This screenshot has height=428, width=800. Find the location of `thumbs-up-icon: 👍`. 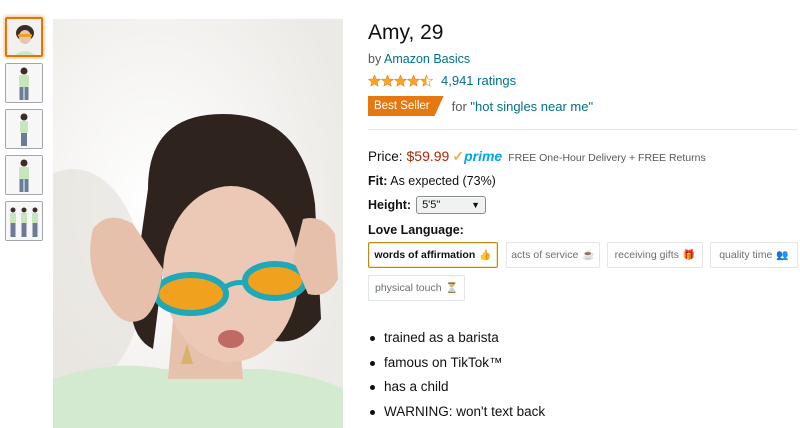

thumbs-up-icon: 👍 is located at coordinates (485, 255).